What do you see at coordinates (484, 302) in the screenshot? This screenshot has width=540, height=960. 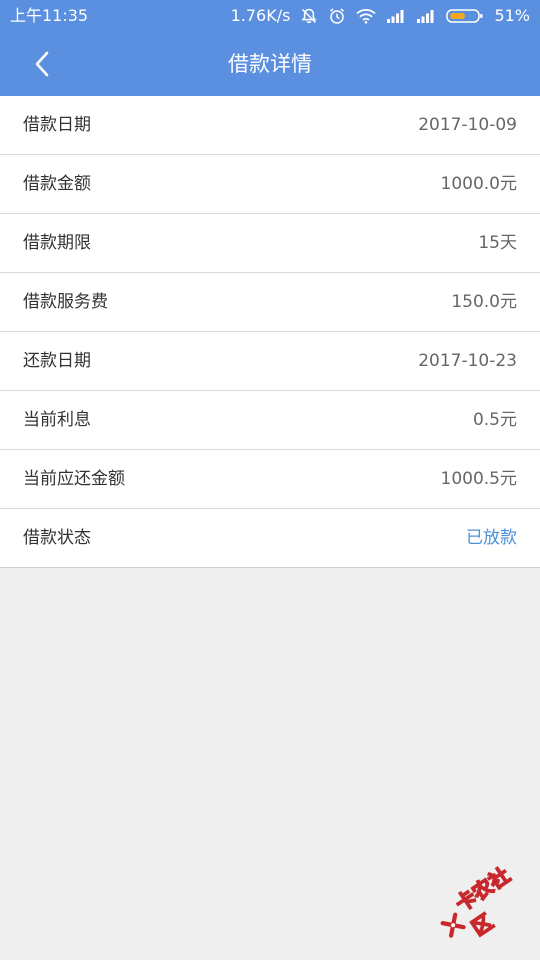 I see `row-value: 150.0元` at bounding box center [484, 302].